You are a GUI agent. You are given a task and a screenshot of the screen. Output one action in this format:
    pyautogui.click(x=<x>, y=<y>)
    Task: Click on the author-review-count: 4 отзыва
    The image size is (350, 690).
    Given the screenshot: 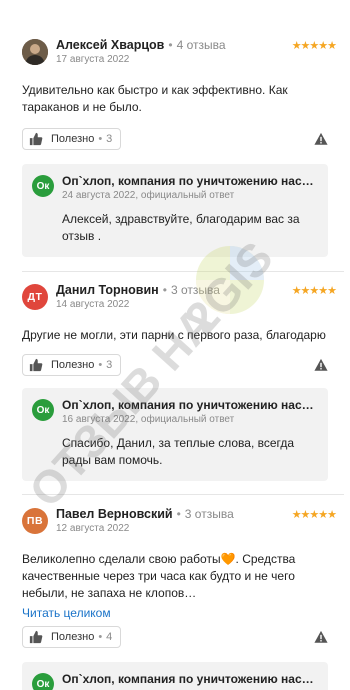 What is the action you would take?
    pyautogui.click(x=201, y=45)
    